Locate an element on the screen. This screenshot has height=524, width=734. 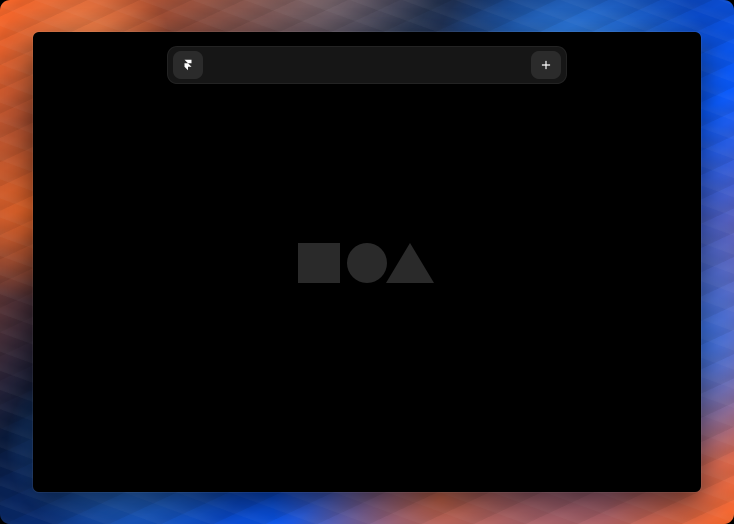
top-bar is located at coordinates (367, 65).